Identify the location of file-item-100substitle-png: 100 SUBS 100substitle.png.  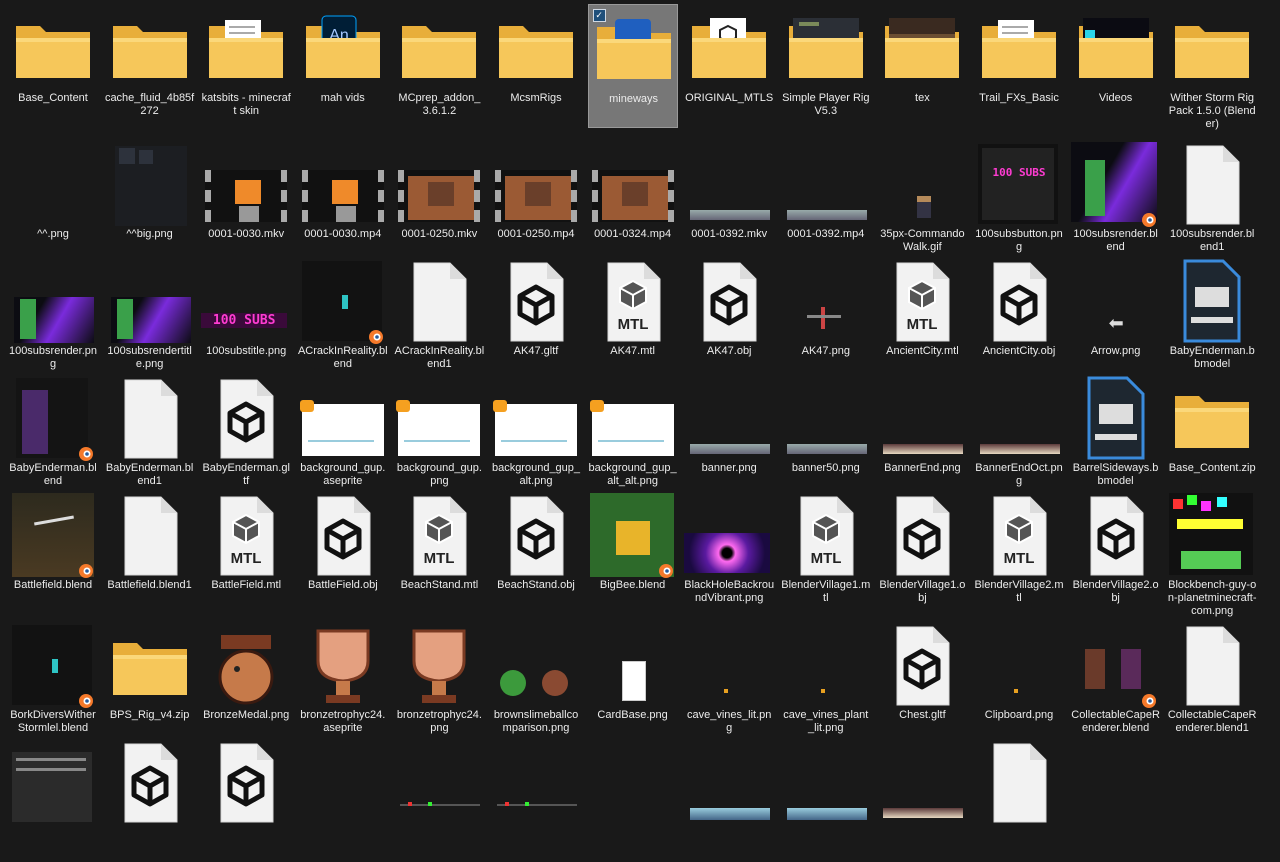
(246, 319).